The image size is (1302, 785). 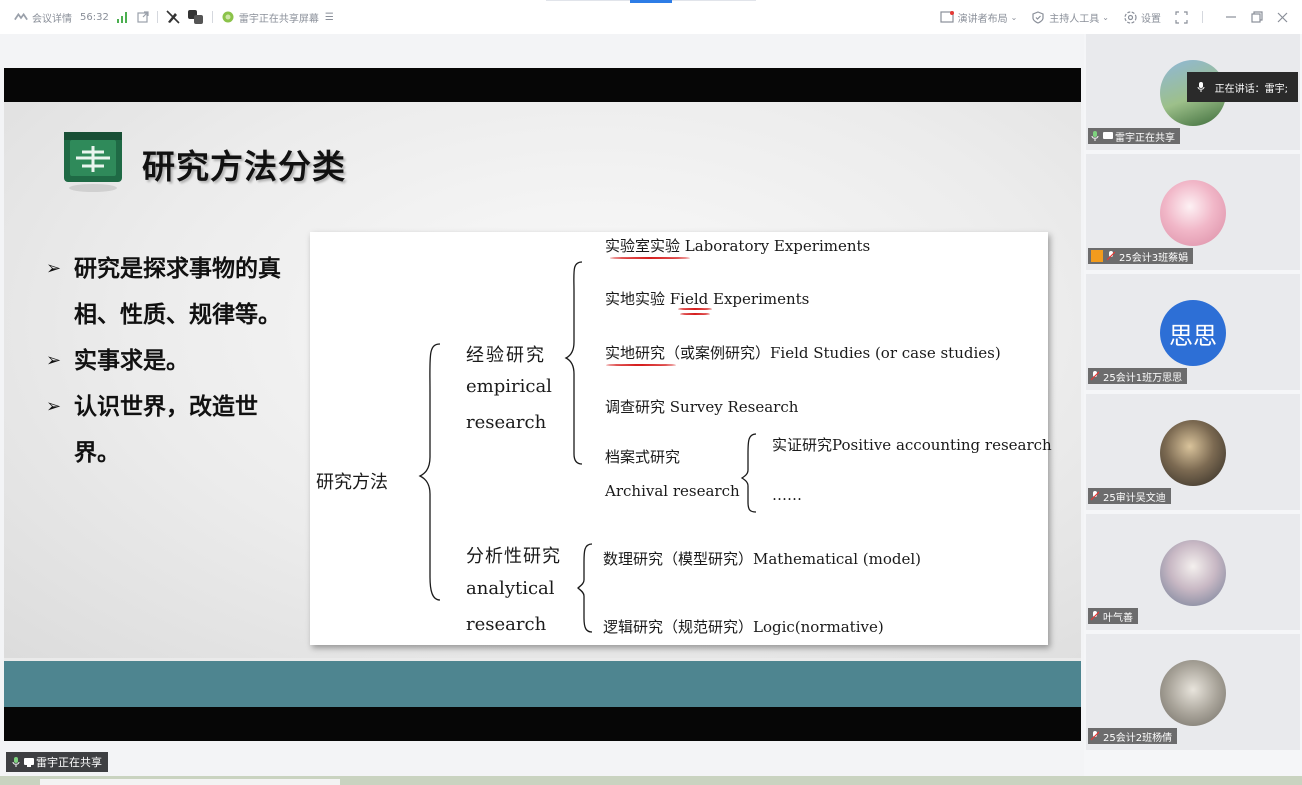 What do you see at coordinates (29, 762) in the screenshot?
I see `screen-icon` at bounding box center [29, 762].